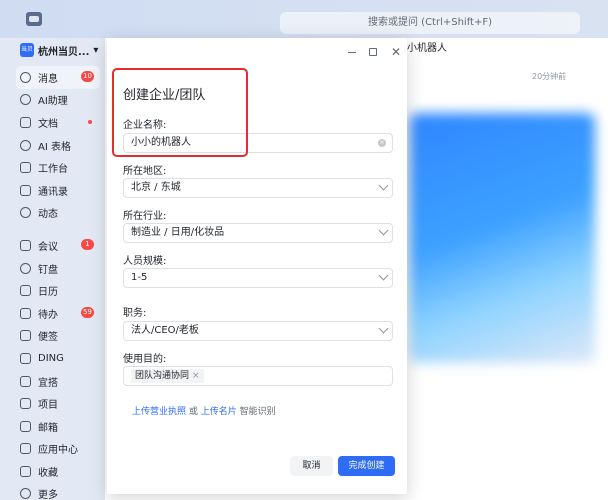 This screenshot has height=500, width=608. What do you see at coordinates (258, 188) in the screenshot?
I see `region-select: 北京 / 东城` at bounding box center [258, 188].